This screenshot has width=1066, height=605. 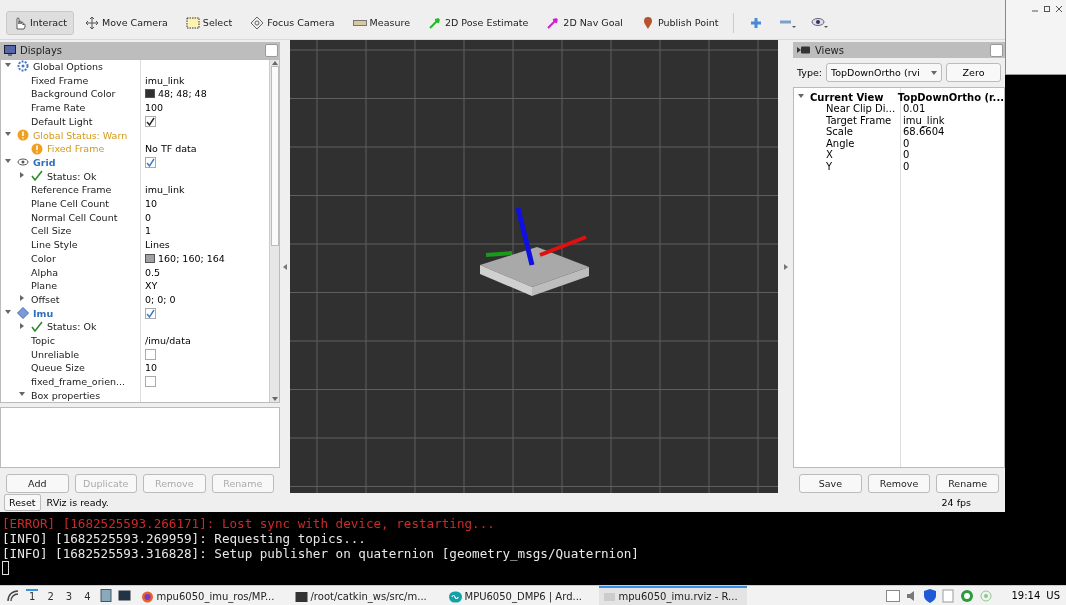 I want to click on property-name: Box properties, so click(x=66, y=395).